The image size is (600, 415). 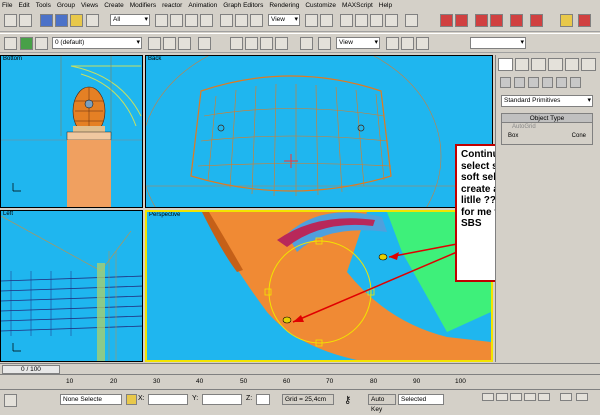 I want to click on spinner-snap-icon, so click(x=391, y=20).